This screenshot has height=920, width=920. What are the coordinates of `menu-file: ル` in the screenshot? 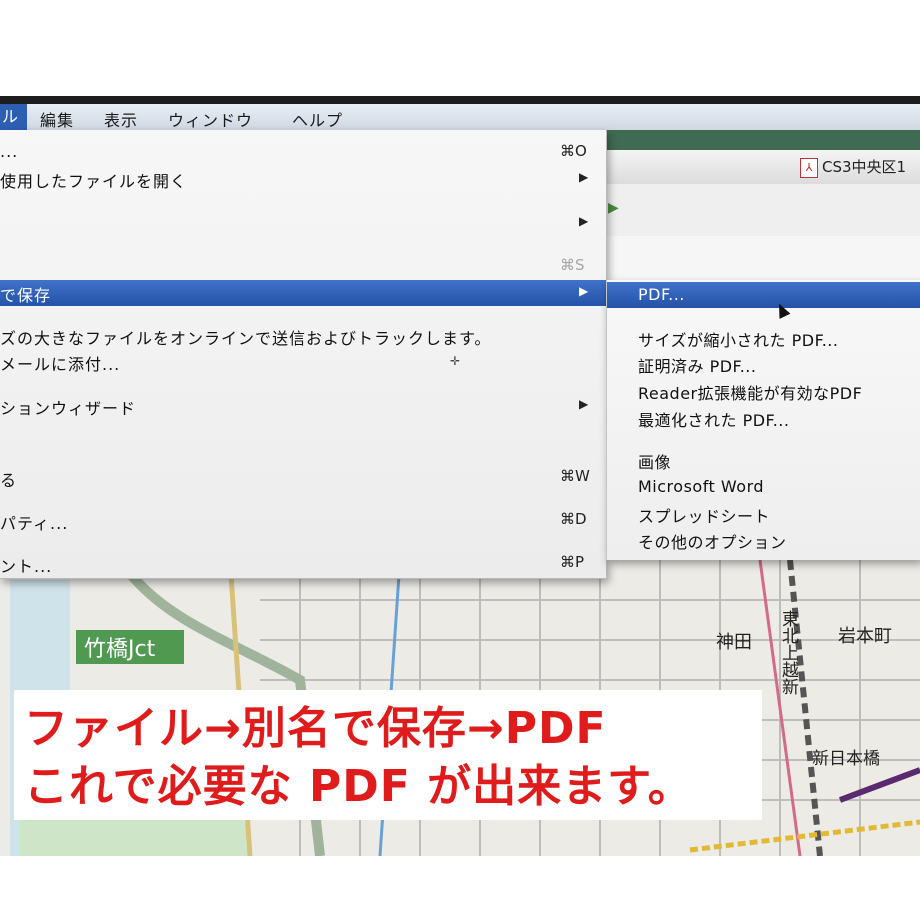 It's located at (14, 117).